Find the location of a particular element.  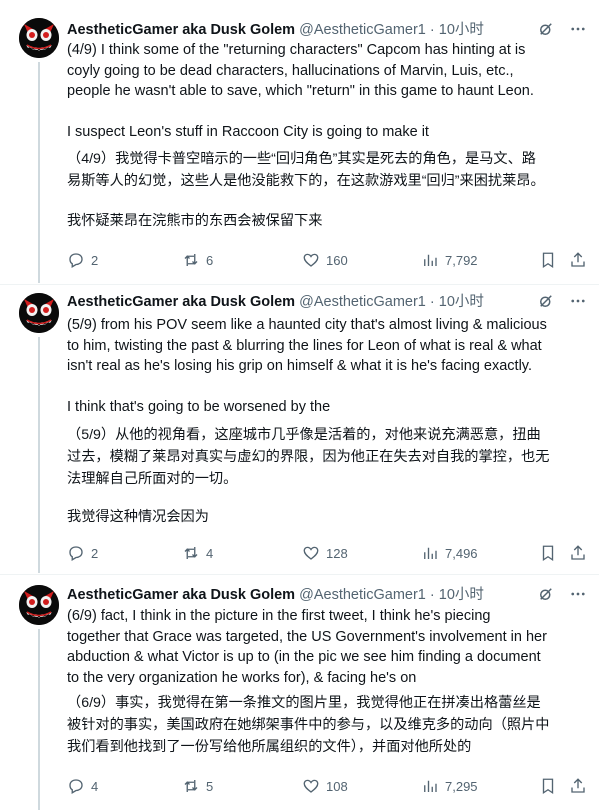

text-line: （4/9）我觉得卡普空暗示的一些“回归角色”其实是死去的角色，是马文、路 is located at coordinates (301, 159).